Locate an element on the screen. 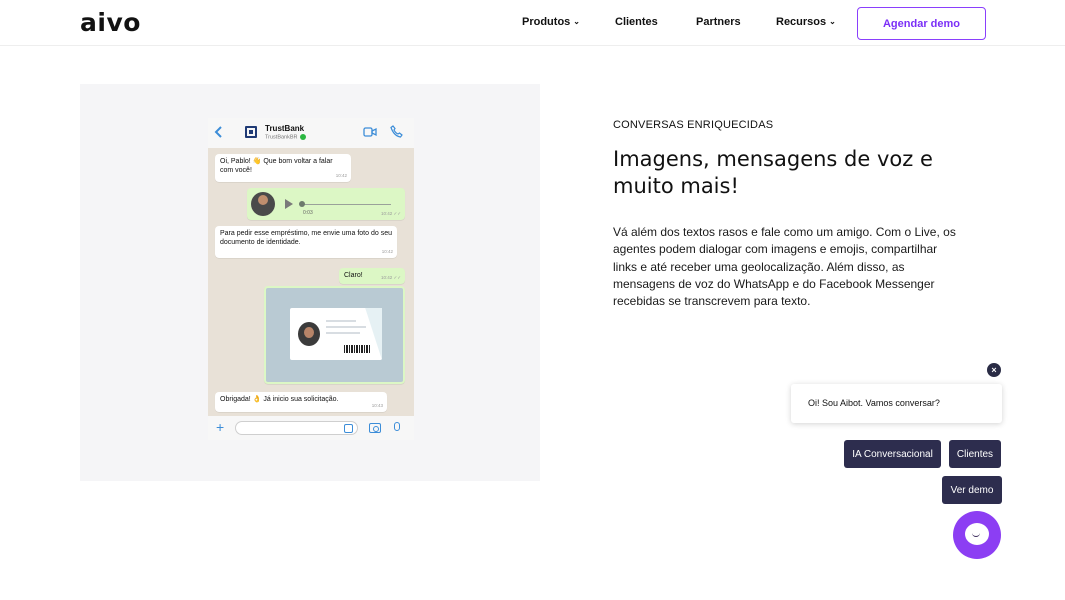 This screenshot has width=1065, height=600. image-message-bubble is located at coordinates (334, 335).